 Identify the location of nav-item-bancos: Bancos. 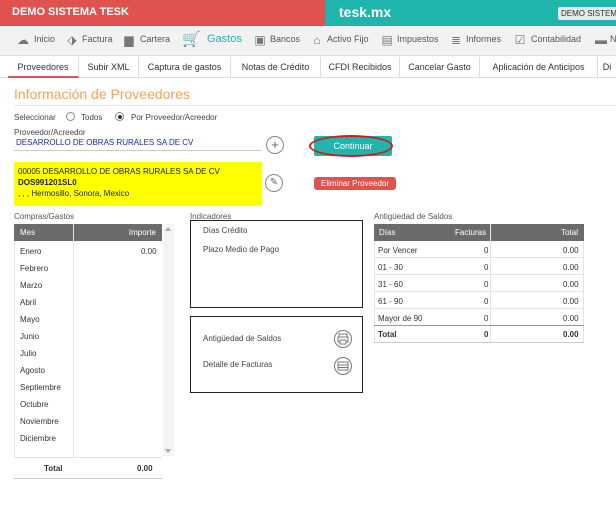
(285, 39).